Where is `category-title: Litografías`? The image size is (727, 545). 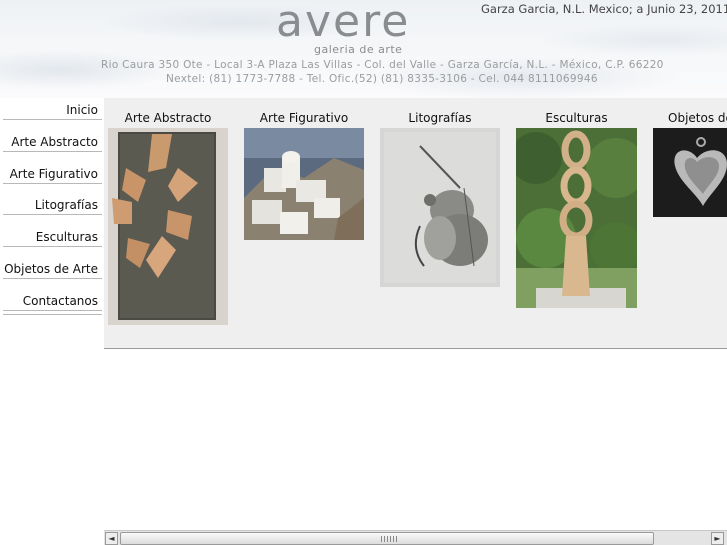
category-title: Litografías is located at coordinates (440, 118).